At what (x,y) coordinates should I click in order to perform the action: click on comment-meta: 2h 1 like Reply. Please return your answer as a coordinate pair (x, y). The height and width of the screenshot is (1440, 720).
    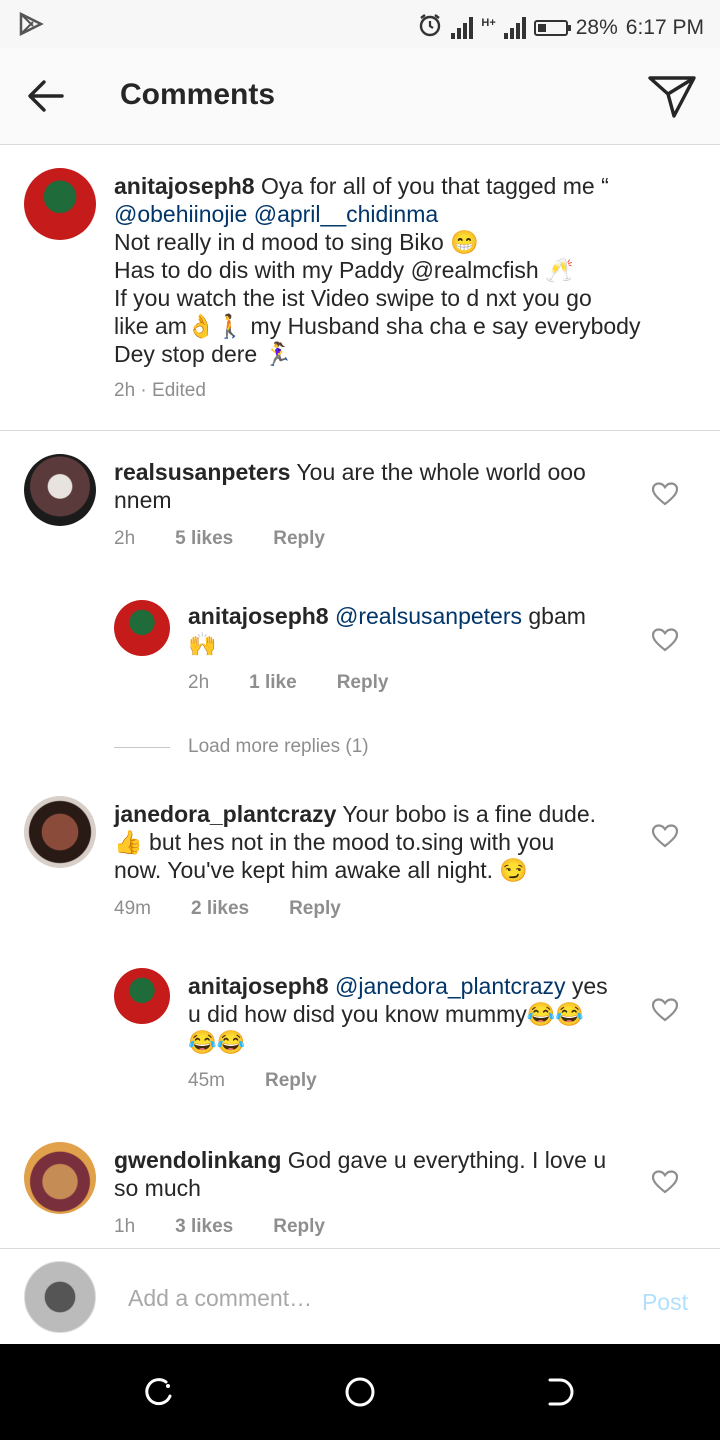
    Looking at the image, I should click on (288, 683).